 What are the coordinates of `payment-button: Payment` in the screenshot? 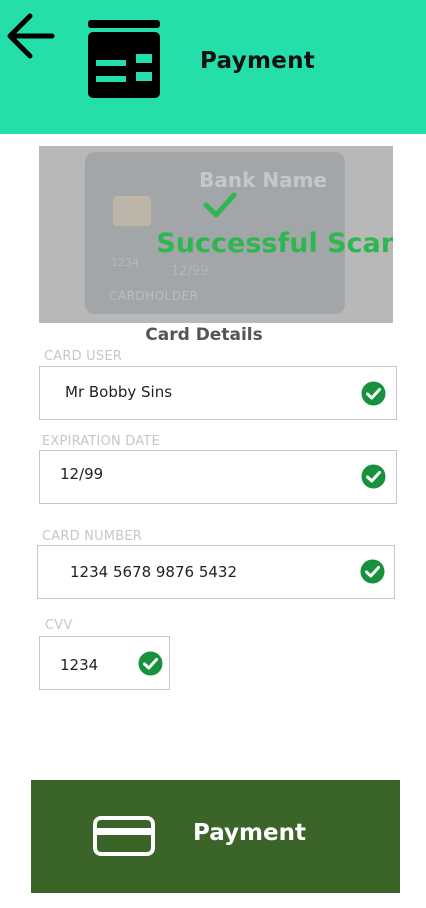 It's located at (215, 836).